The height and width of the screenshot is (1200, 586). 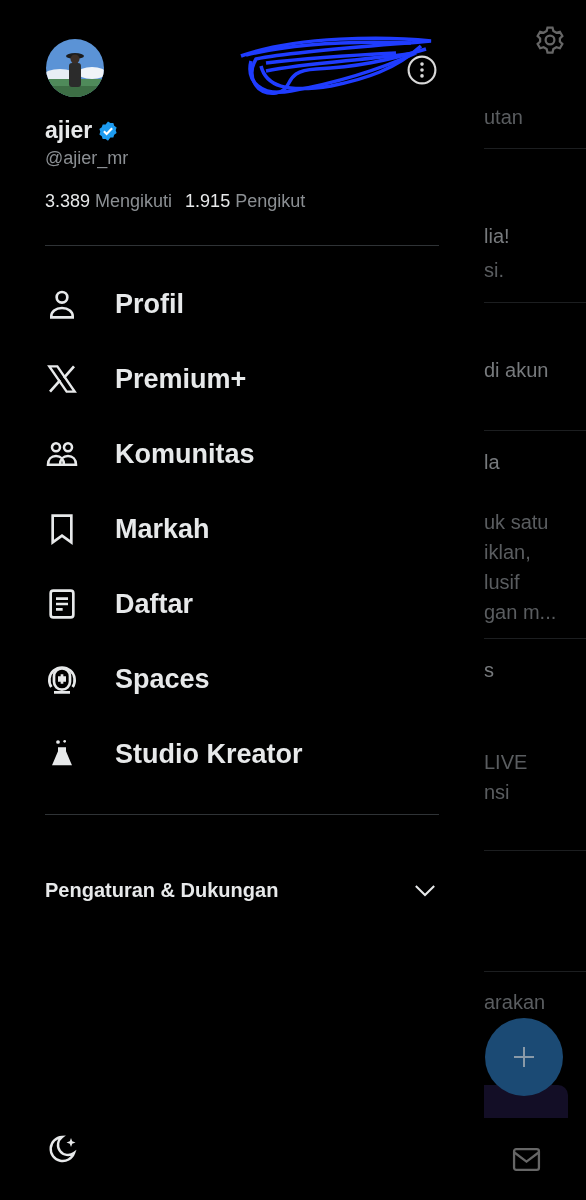 What do you see at coordinates (526, 1159) in the screenshot?
I see `mail-icon` at bounding box center [526, 1159].